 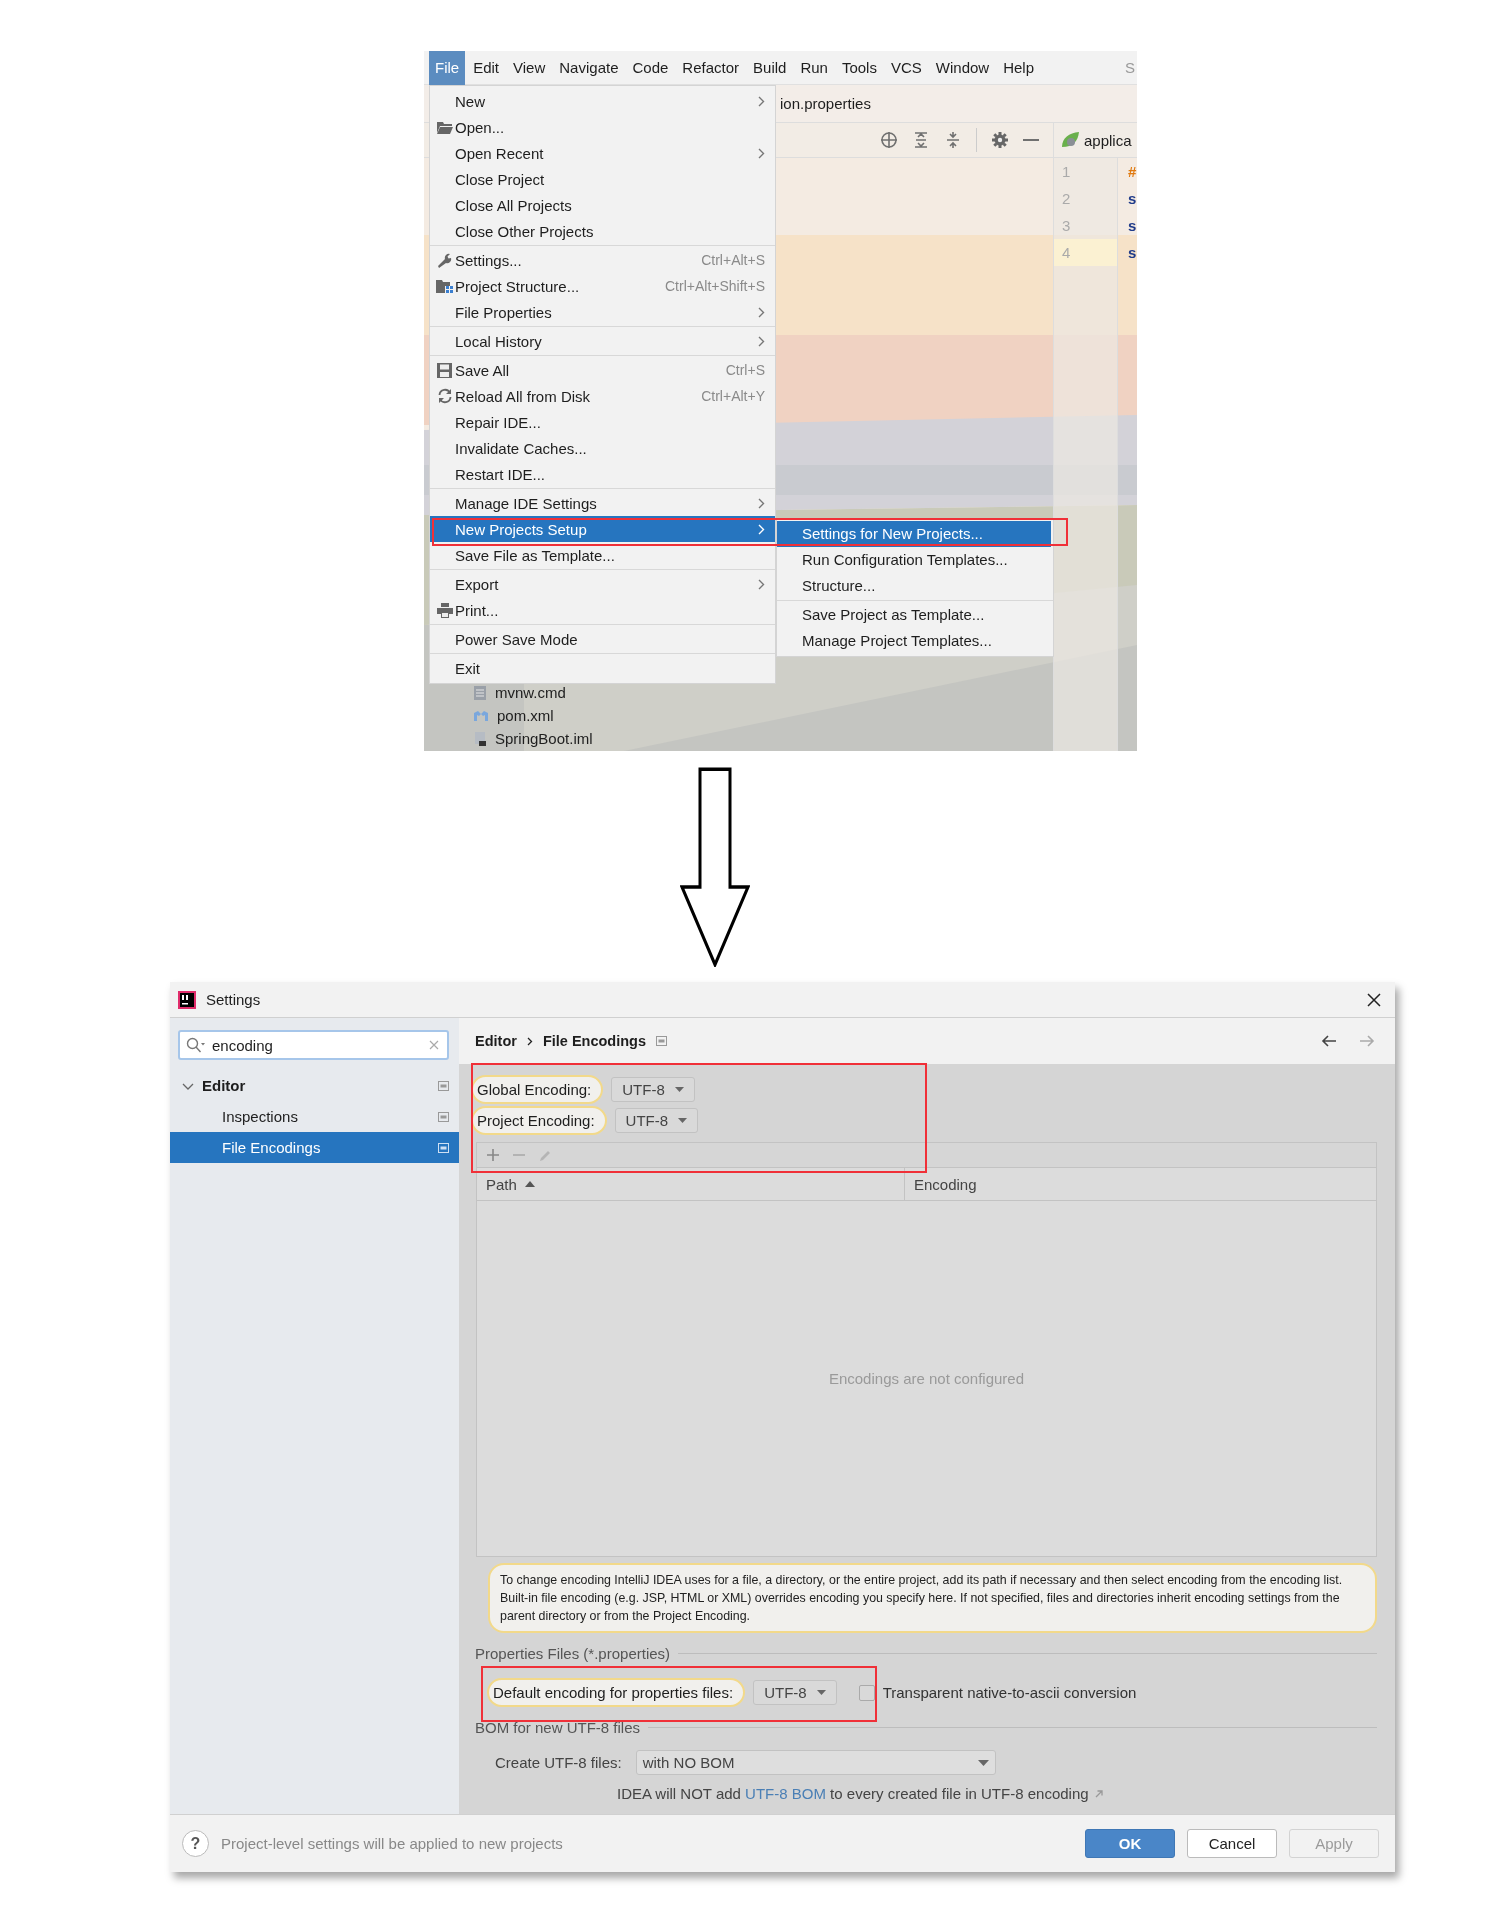 I want to click on minimize-icon, so click(x=1031, y=140).